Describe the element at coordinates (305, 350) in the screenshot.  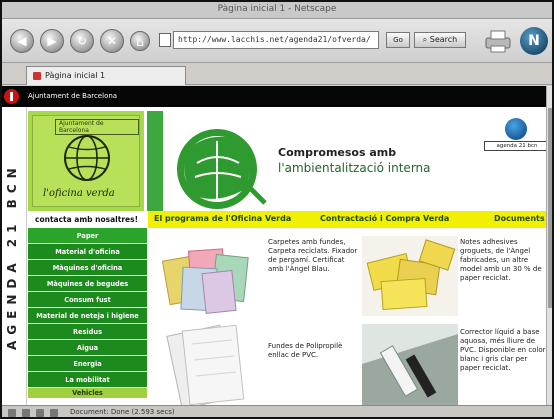
I see `product-desc-sleeves: Fundes de Polipropilè enllac de PVC.` at that location.